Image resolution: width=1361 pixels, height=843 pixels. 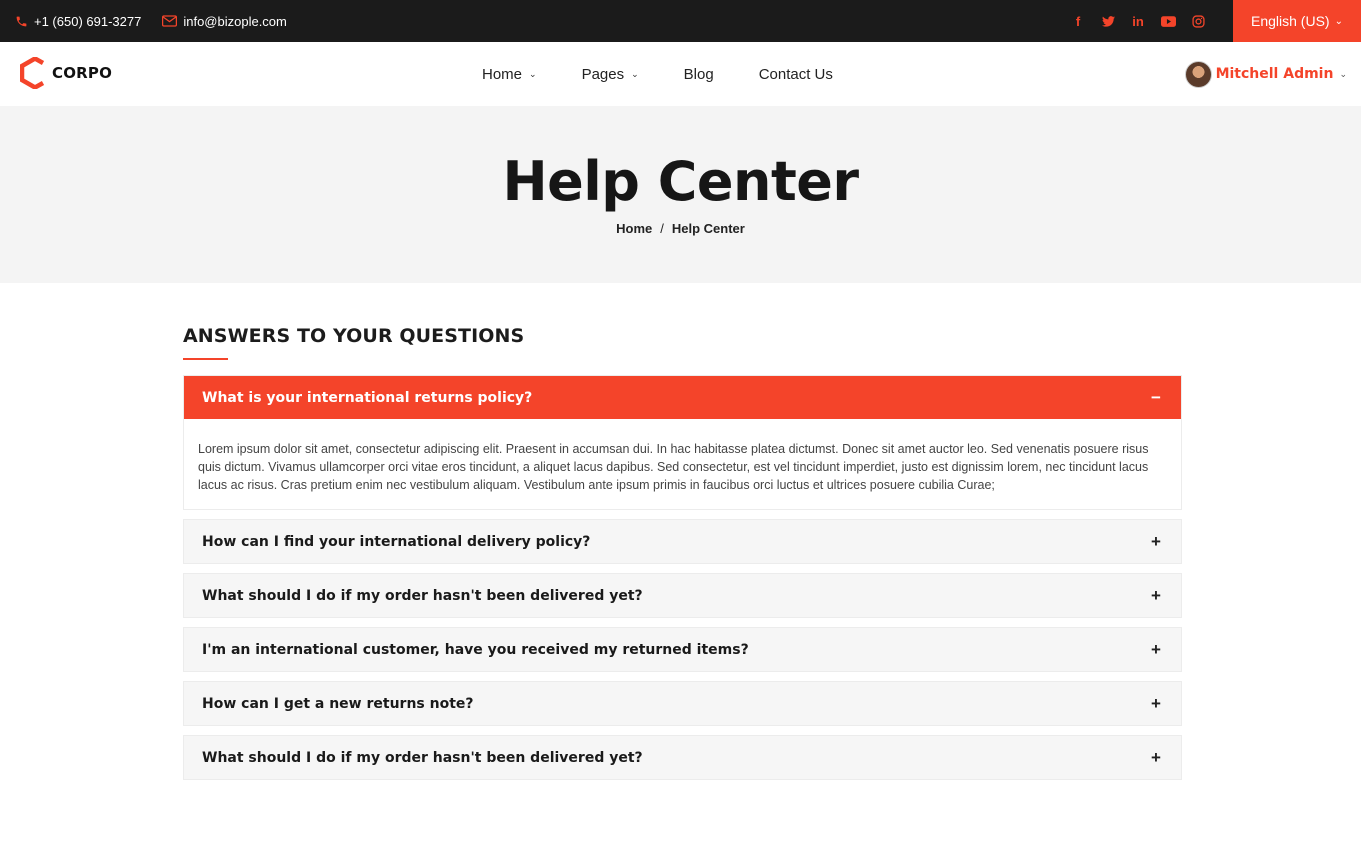 I want to click on nav-item-home: Home ⌄, so click(x=509, y=74).